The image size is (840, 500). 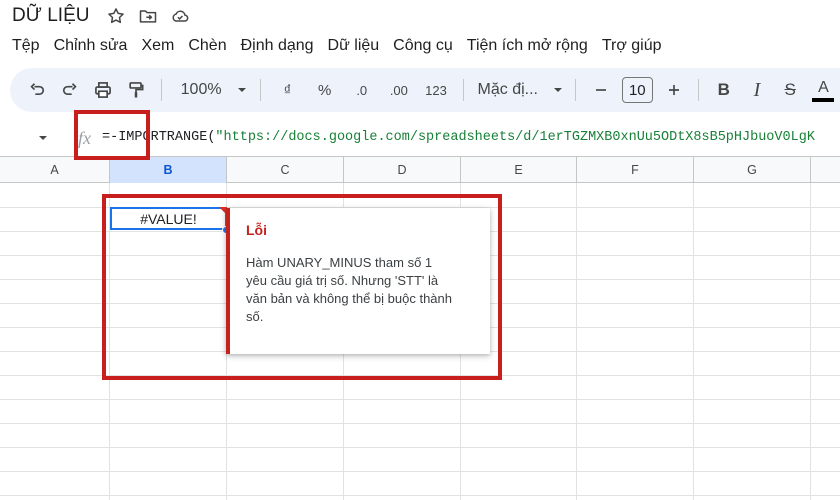 I want to click on menu-tools: Công cụ, so click(x=423, y=46).